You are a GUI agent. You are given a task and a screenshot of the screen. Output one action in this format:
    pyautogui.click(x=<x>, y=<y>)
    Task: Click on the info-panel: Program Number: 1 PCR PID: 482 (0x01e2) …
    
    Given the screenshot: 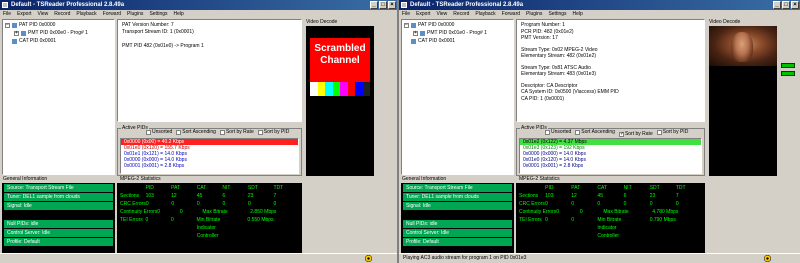 What is the action you would take?
    pyautogui.click(x=610, y=70)
    